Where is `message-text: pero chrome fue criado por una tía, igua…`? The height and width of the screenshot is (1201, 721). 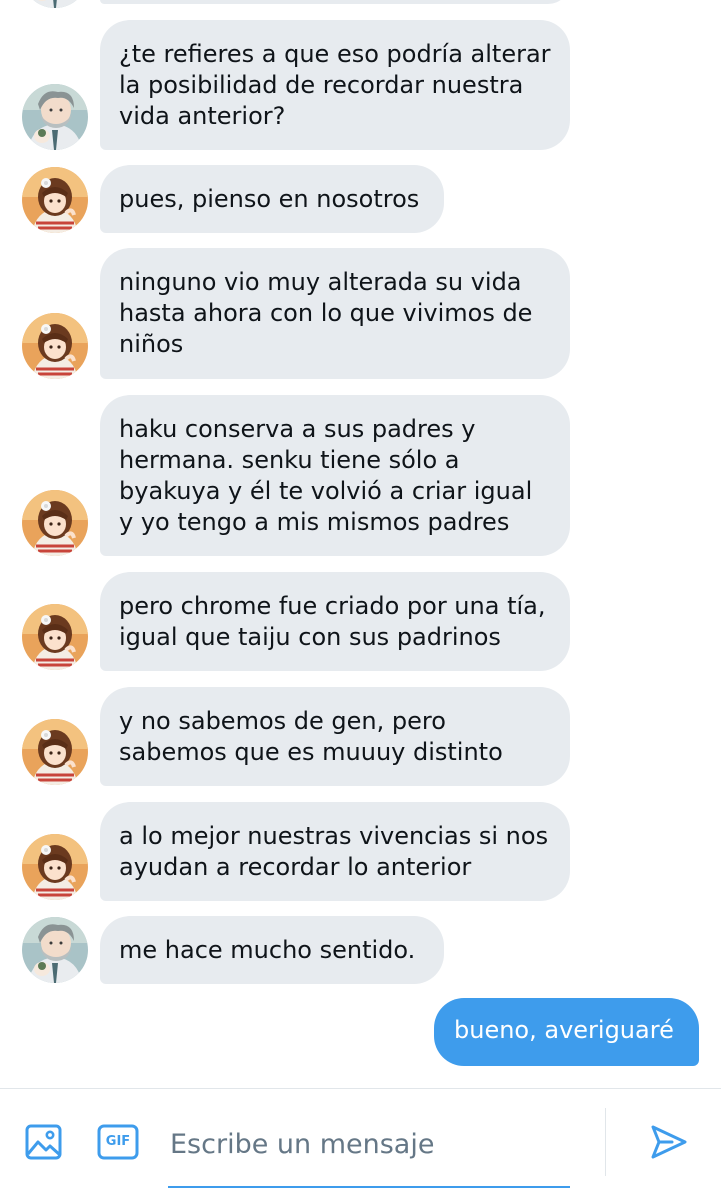
message-text: pero chrome fue criado por una tía, igua… is located at coordinates (332, 621).